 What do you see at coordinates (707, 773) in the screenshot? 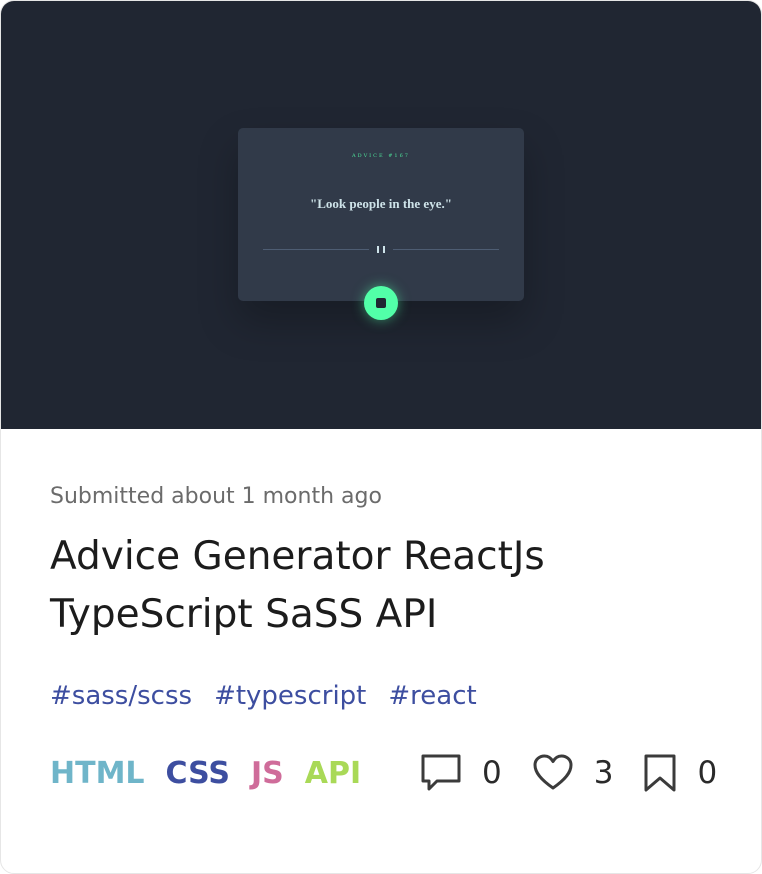
I see `bookmarks-count: 0` at bounding box center [707, 773].